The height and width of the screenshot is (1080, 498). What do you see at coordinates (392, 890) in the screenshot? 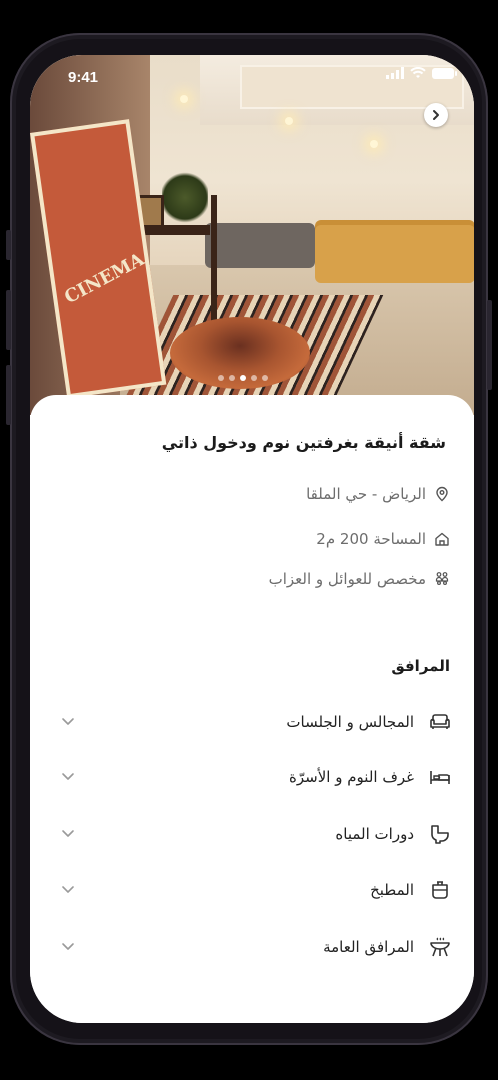
I see `amenity-label: المطبخ` at bounding box center [392, 890].